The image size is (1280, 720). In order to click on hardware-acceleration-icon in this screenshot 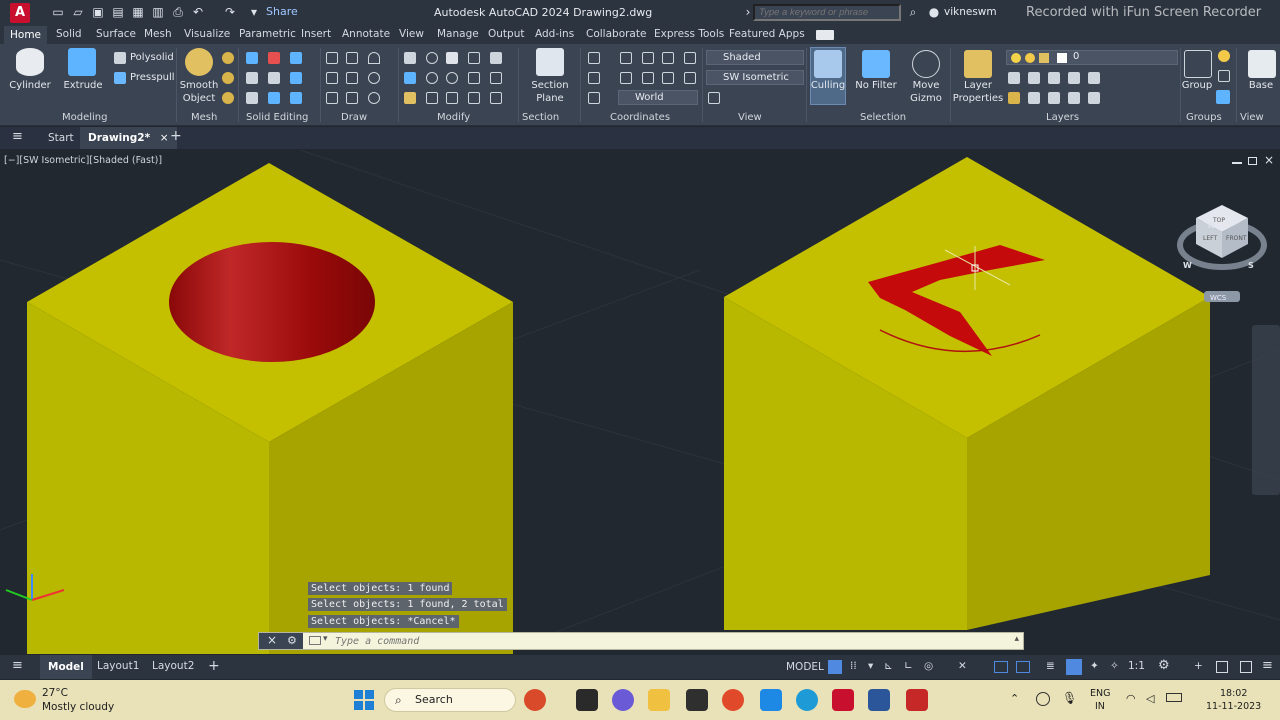, I will do `click(1222, 667)`.